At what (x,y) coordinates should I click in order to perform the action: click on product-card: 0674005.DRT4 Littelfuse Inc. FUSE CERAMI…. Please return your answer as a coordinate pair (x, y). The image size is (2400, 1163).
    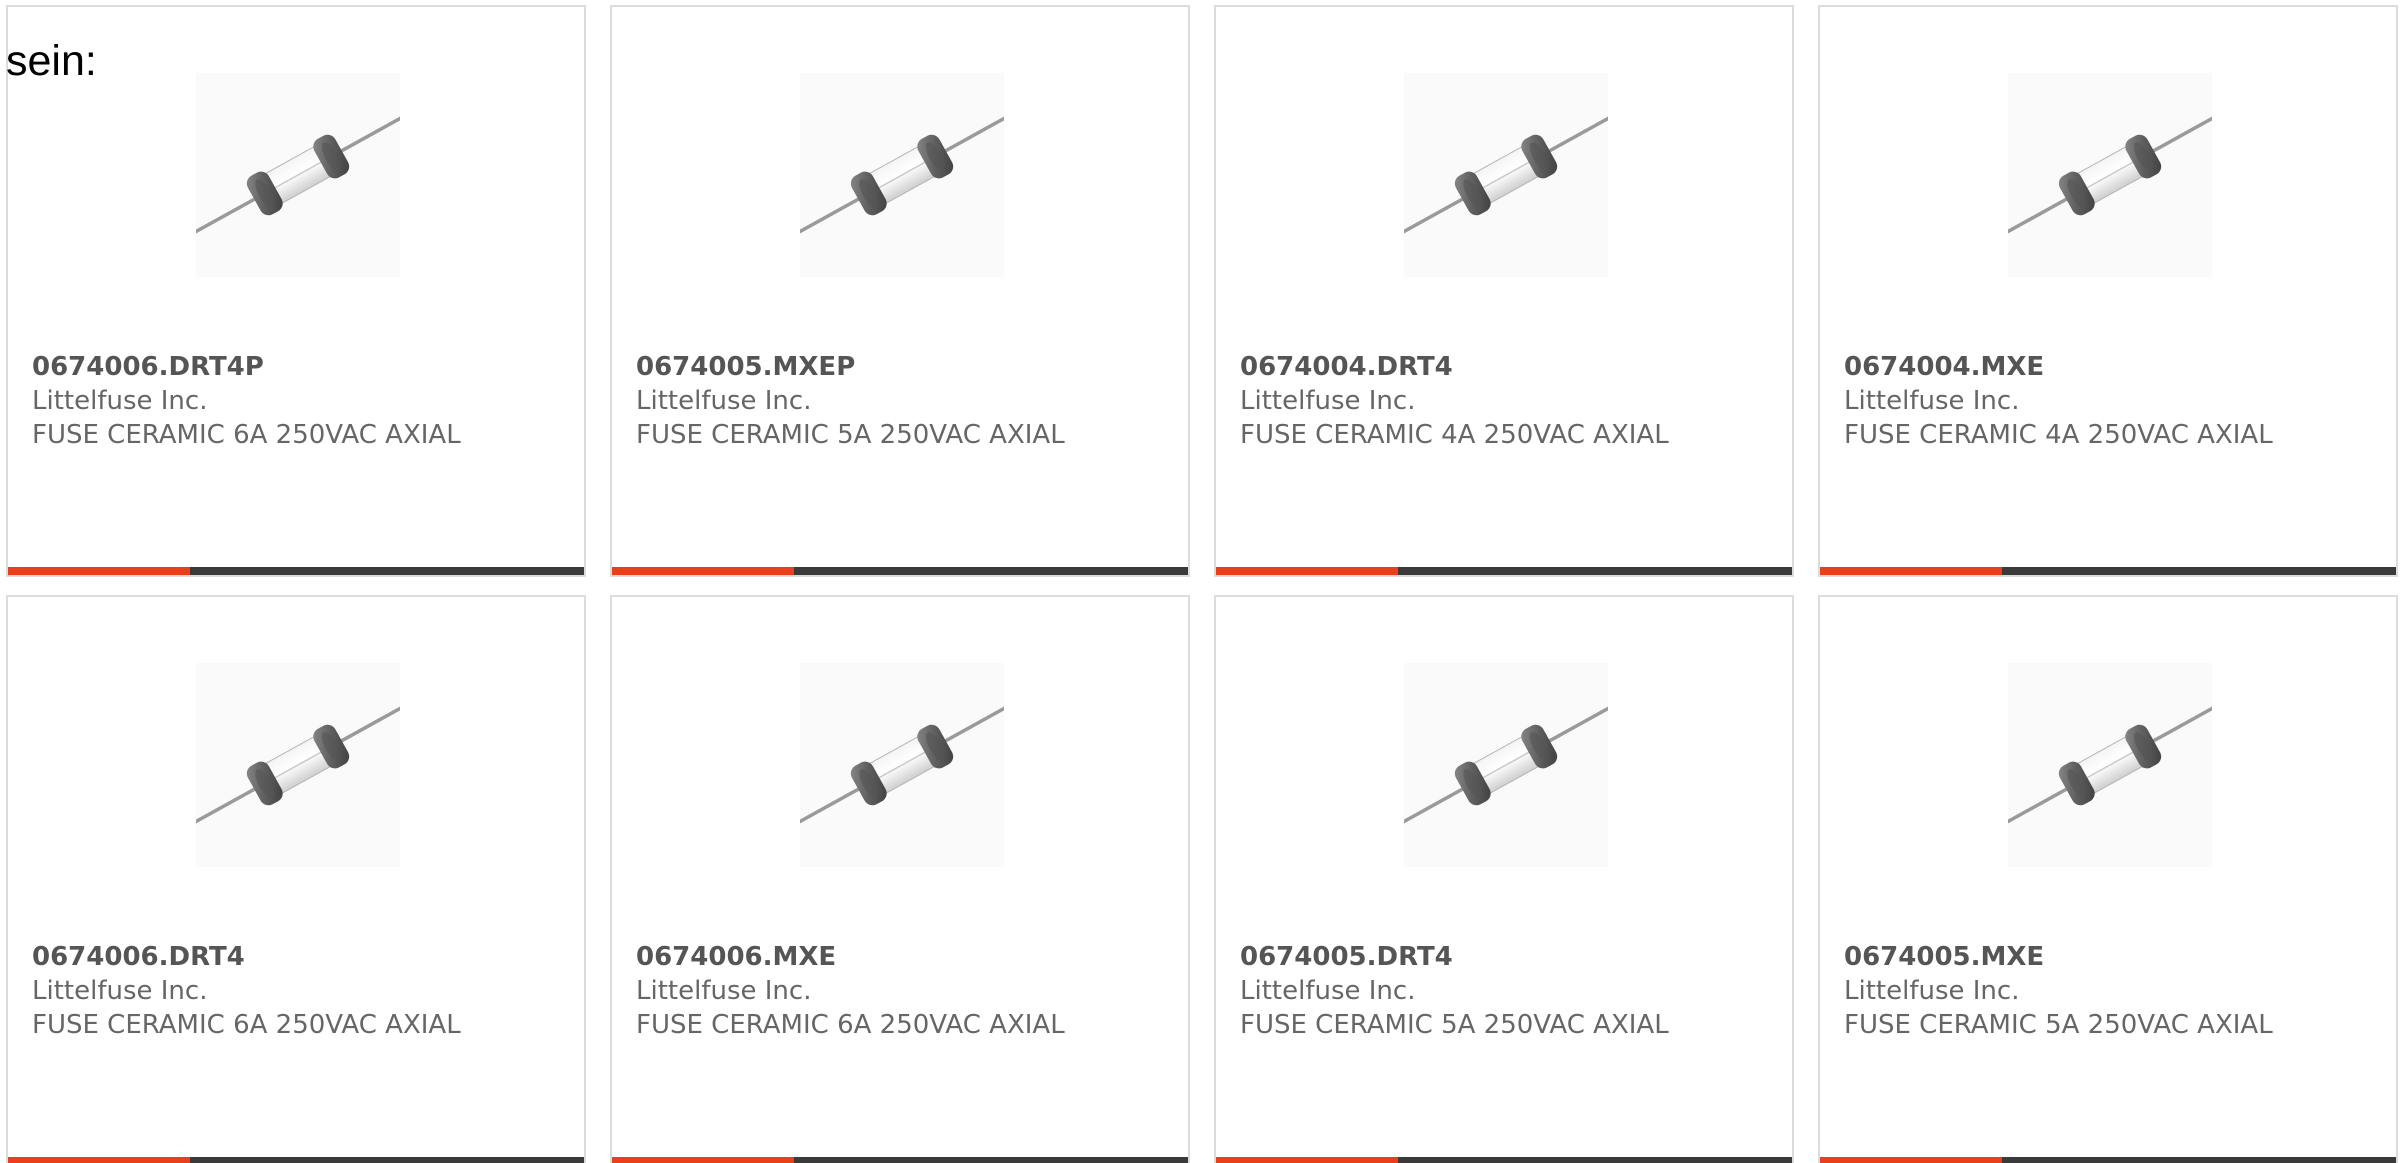
    Looking at the image, I should click on (1504, 879).